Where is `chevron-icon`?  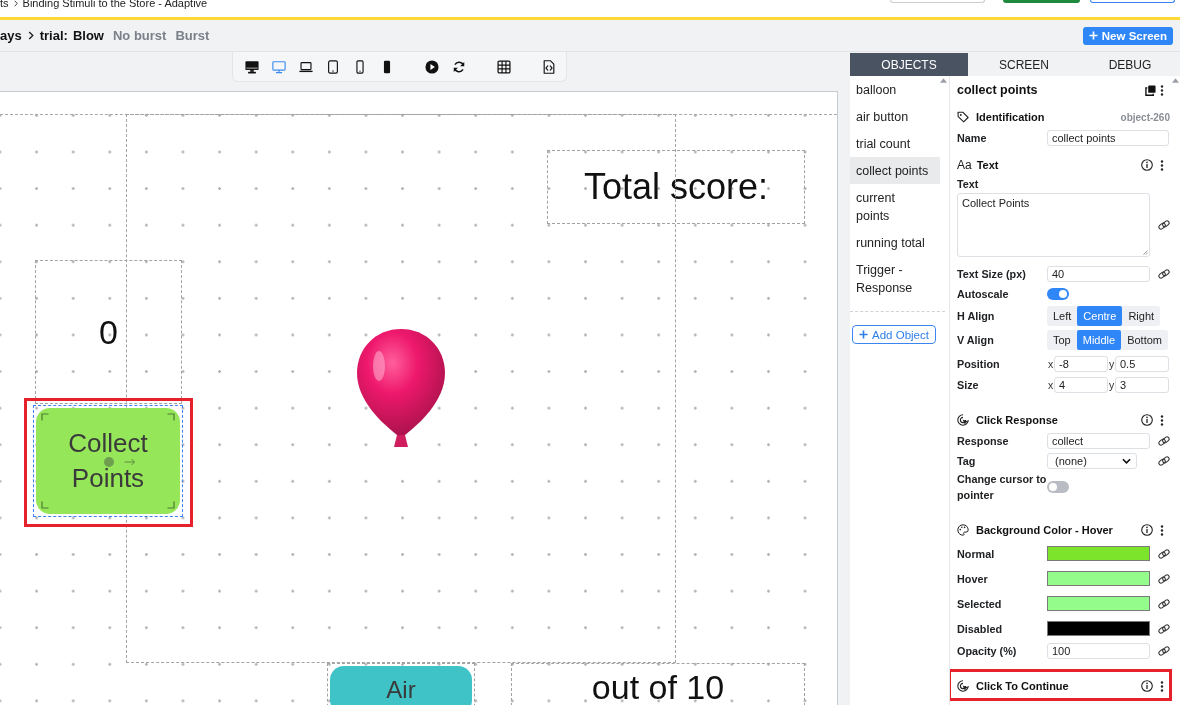
chevron-icon is located at coordinates (30, 35).